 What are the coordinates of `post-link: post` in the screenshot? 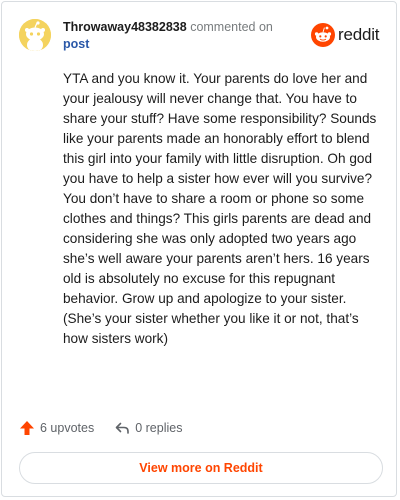 It's located at (76, 44).